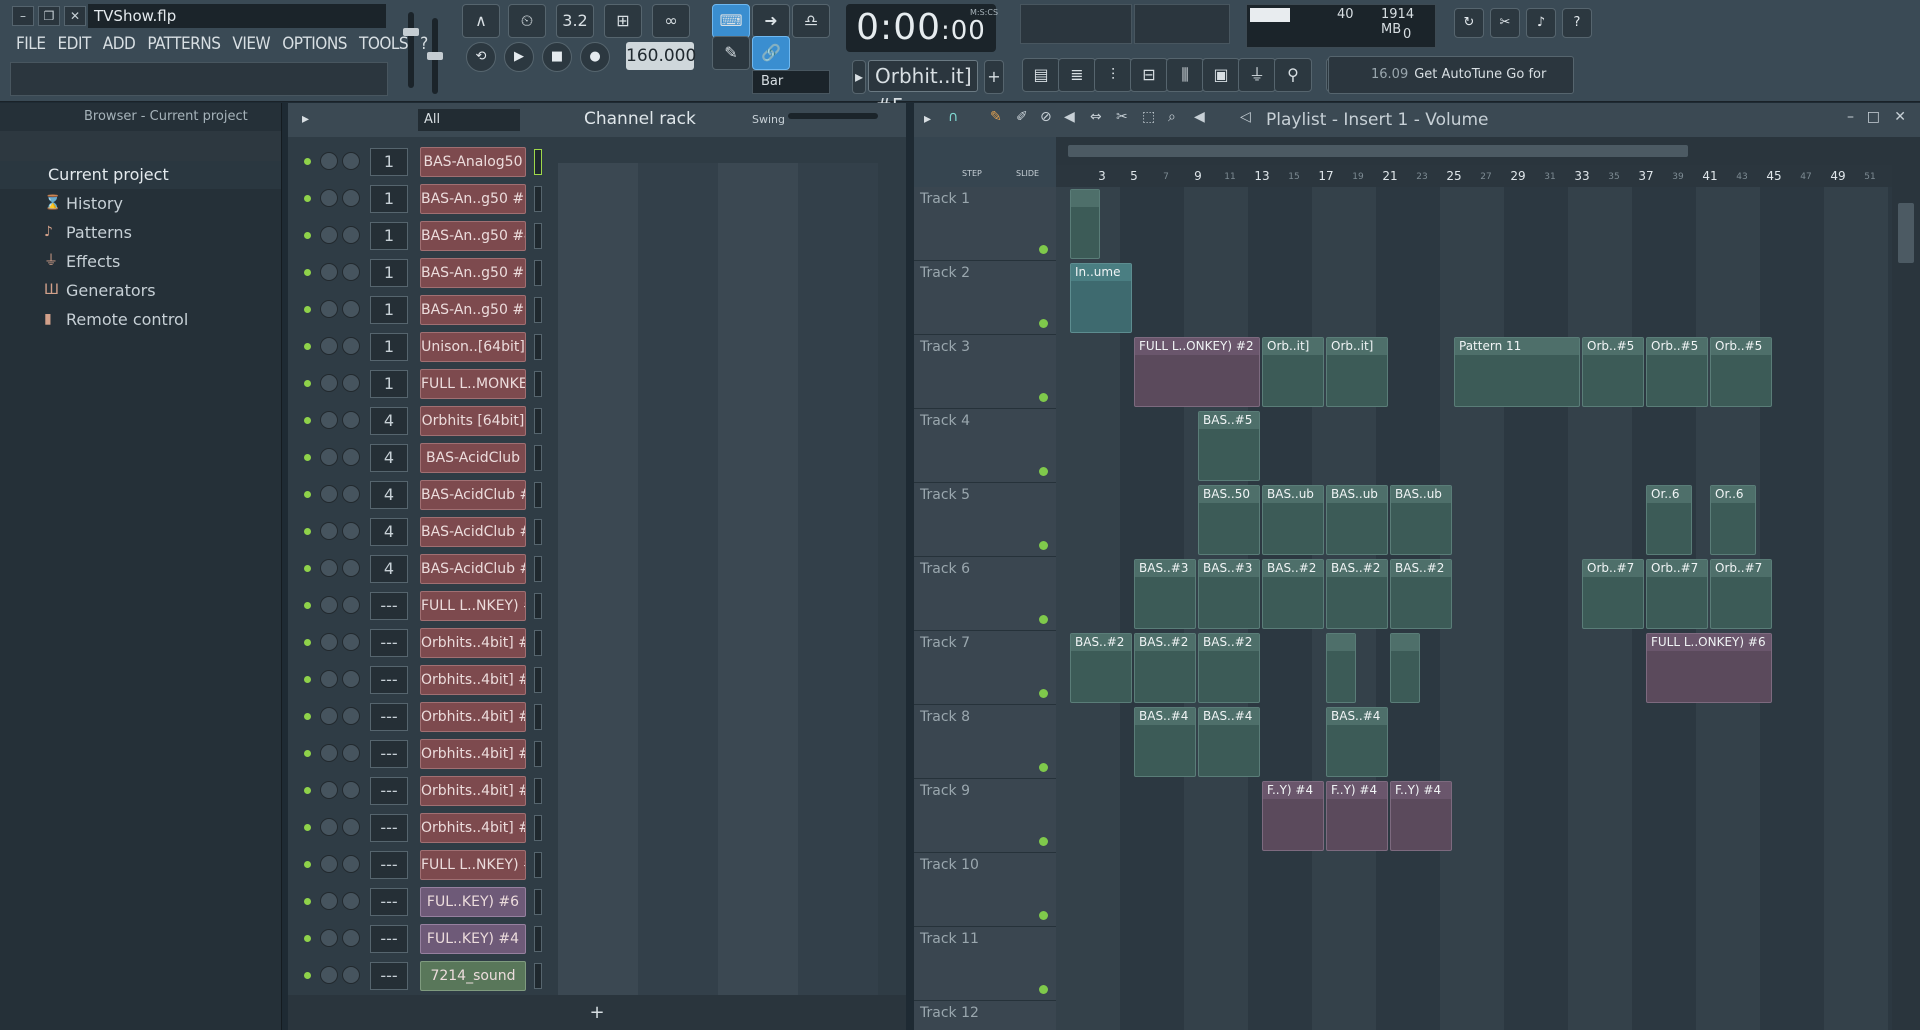 The width and height of the screenshot is (1920, 1030). What do you see at coordinates (469, 120) in the screenshot?
I see `channel-filter-select: All` at bounding box center [469, 120].